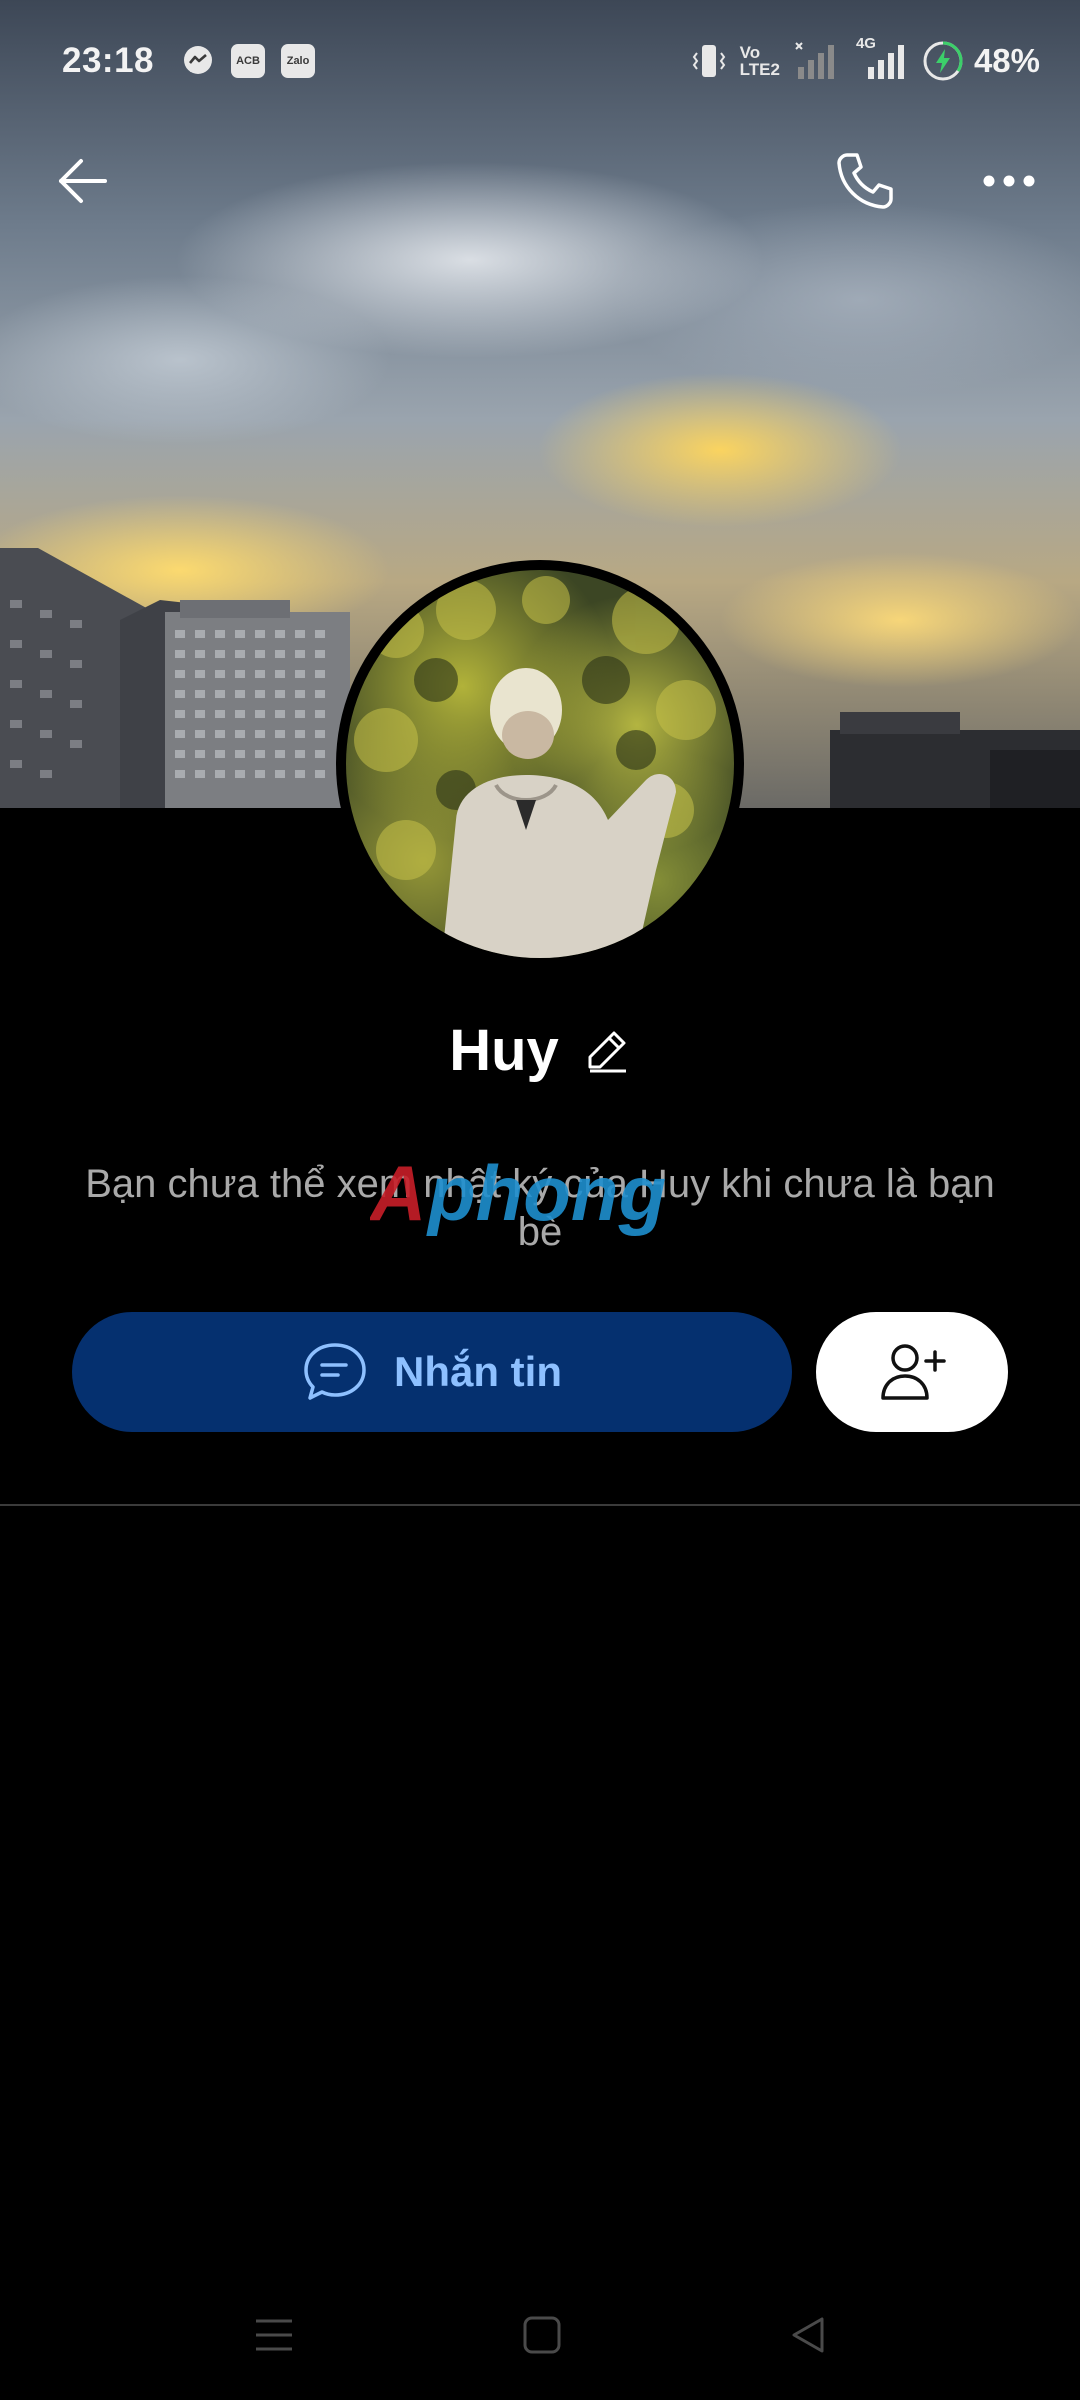 Image resolution: width=1080 pixels, height=2400 pixels. I want to click on nav-back-button, so click(808, 2335).